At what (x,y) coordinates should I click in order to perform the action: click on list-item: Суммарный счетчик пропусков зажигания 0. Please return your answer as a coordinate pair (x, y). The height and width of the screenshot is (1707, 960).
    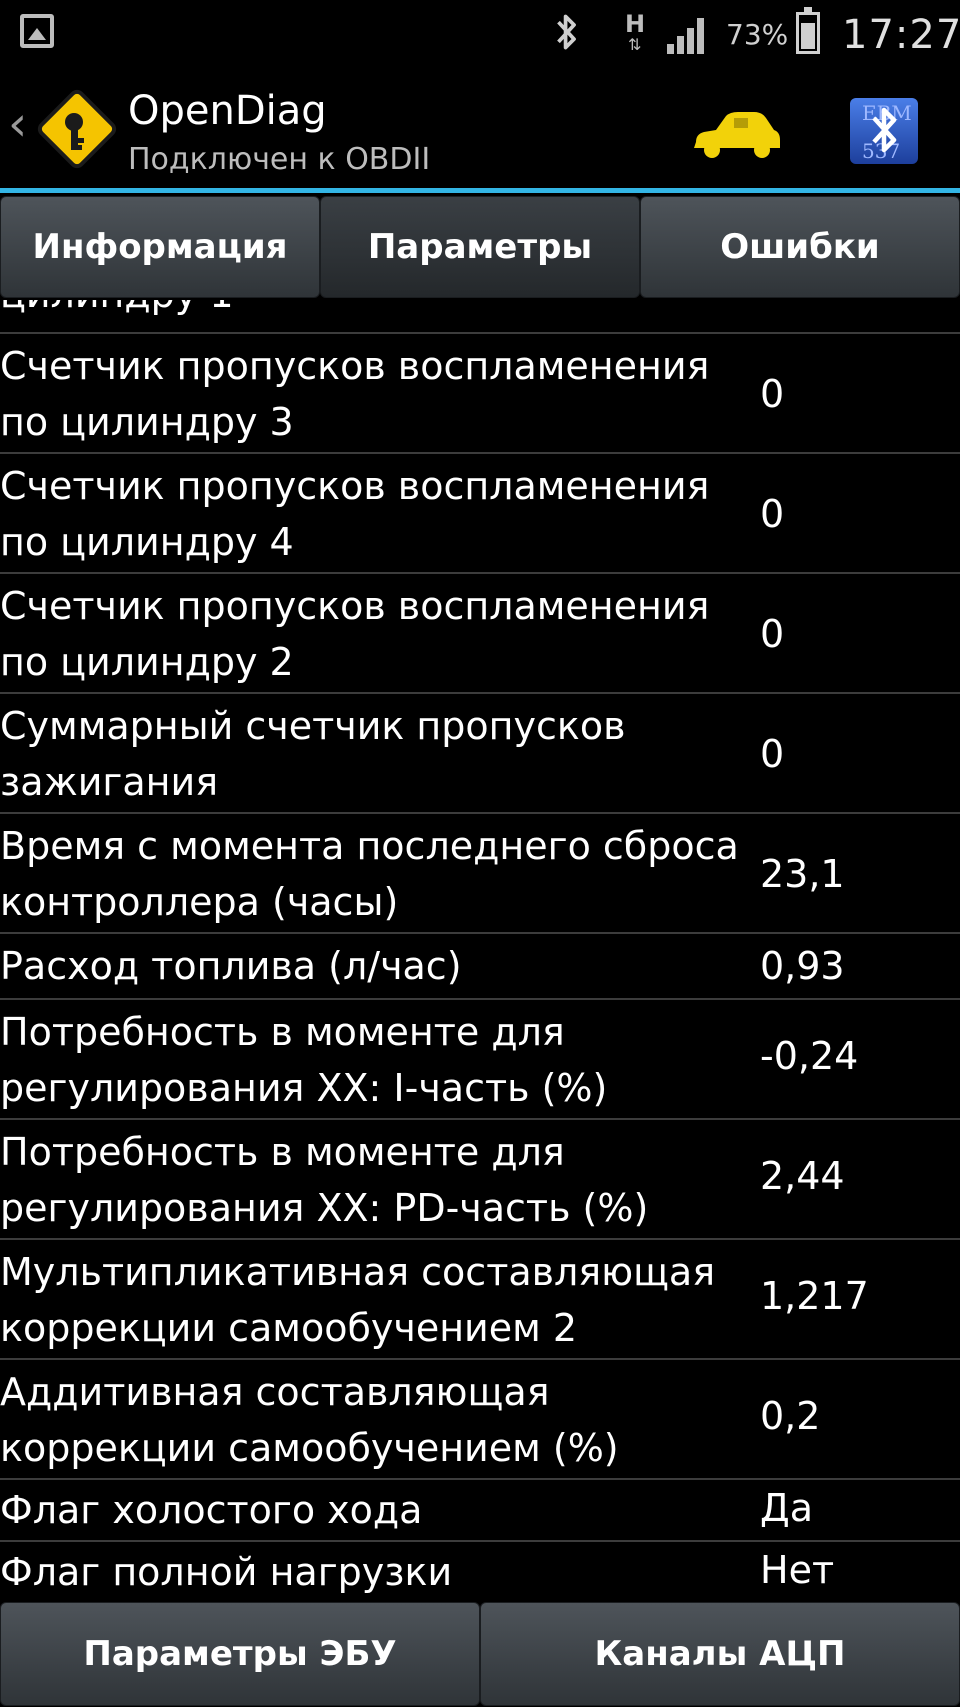
    Looking at the image, I should click on (480, 752).